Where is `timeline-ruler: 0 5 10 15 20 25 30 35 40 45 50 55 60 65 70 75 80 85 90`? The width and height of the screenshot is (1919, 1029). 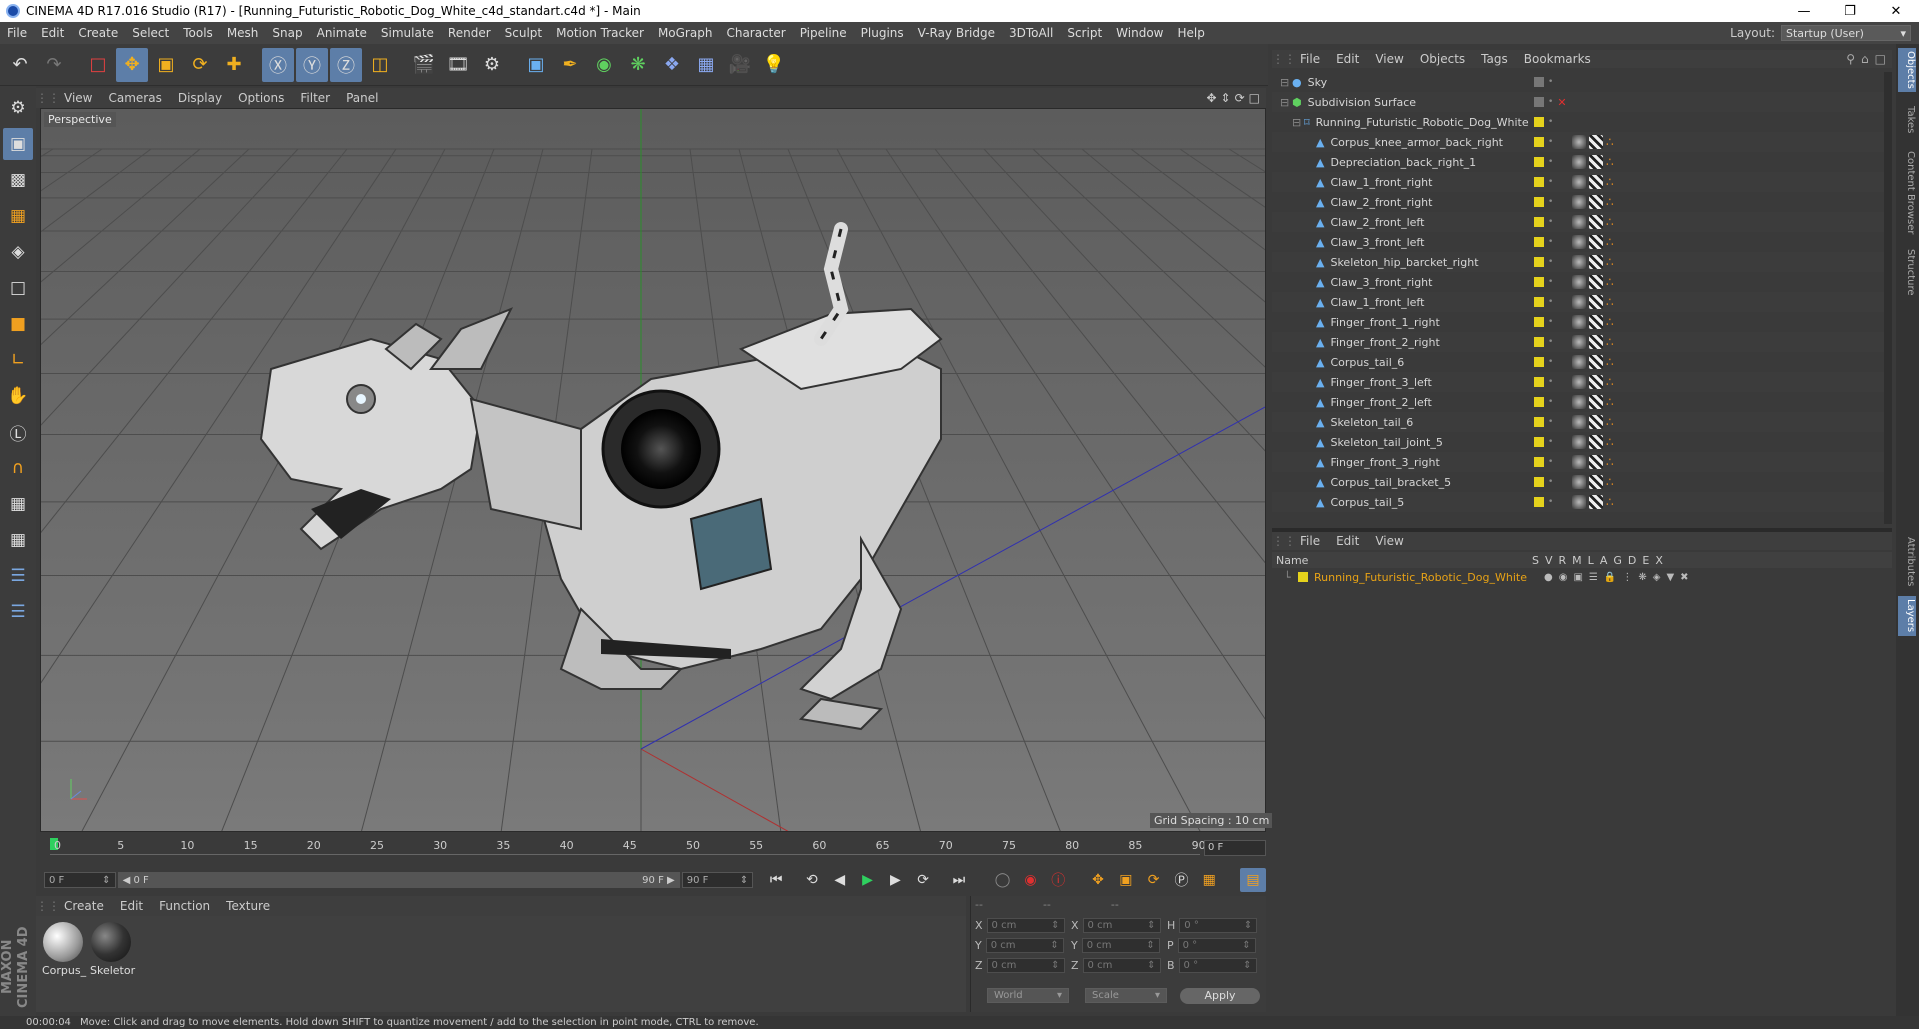
timeline-ruler: 0 5 10 15 20 25 30 35 40 45 50 55 60 65 70 75 80 85 90 is located at coordinates (653, 850).